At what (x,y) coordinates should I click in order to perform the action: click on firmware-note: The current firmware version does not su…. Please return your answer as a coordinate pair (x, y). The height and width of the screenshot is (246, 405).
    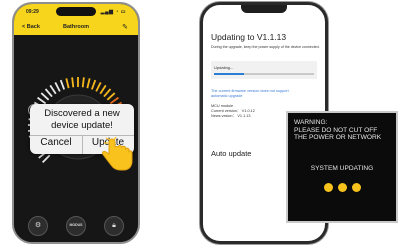
    Looking at the image, I should click on (267, 94).